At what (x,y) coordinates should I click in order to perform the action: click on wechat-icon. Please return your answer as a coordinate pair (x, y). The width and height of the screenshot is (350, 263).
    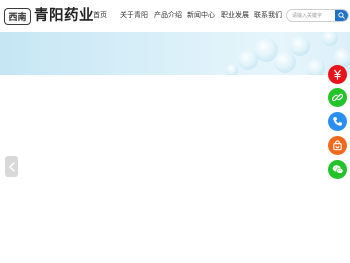
    Looking at the image, I should click on (337, 169).